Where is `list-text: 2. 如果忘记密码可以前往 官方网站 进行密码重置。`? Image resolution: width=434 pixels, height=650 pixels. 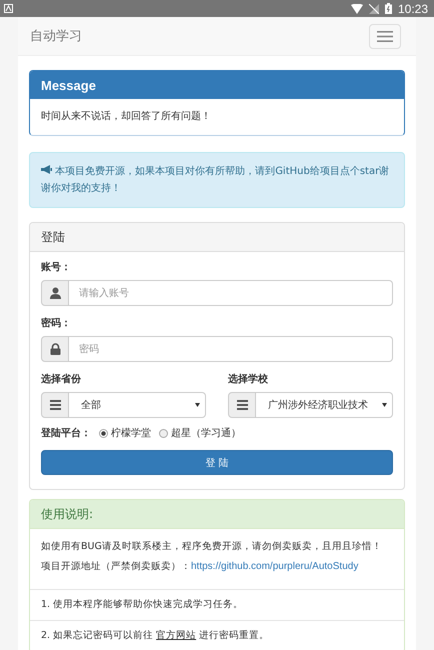
list-text: 2. 如果忘记密码可以前往 官方网站 进行密码重置。 is located at coordinates (155, 636).